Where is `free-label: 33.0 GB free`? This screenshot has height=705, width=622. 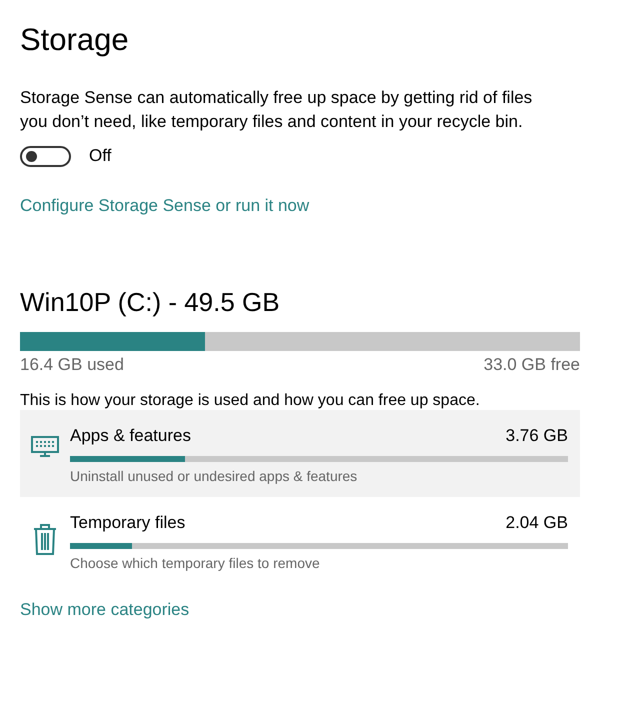
free-label: 33.0 GB free is located at coordinates (532, 365).